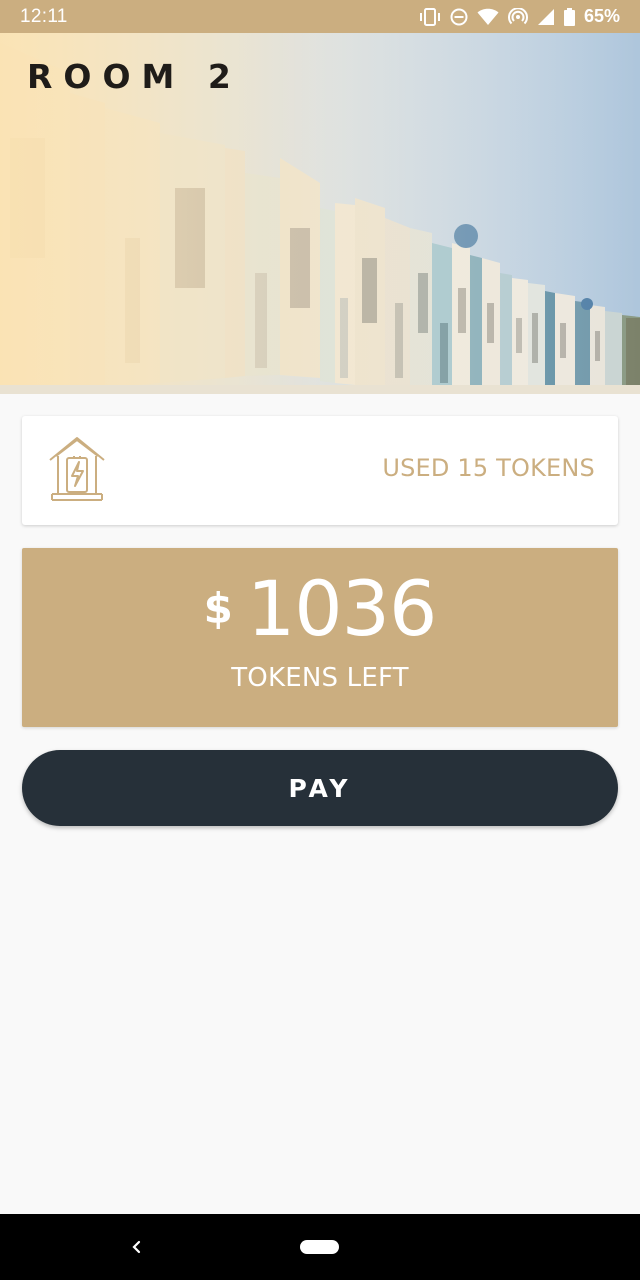 This screenshot has height=1280, width=640. Describe the element at coordinates (44, 16) in the screenshot. I see `status-time: 12:11` at that location.